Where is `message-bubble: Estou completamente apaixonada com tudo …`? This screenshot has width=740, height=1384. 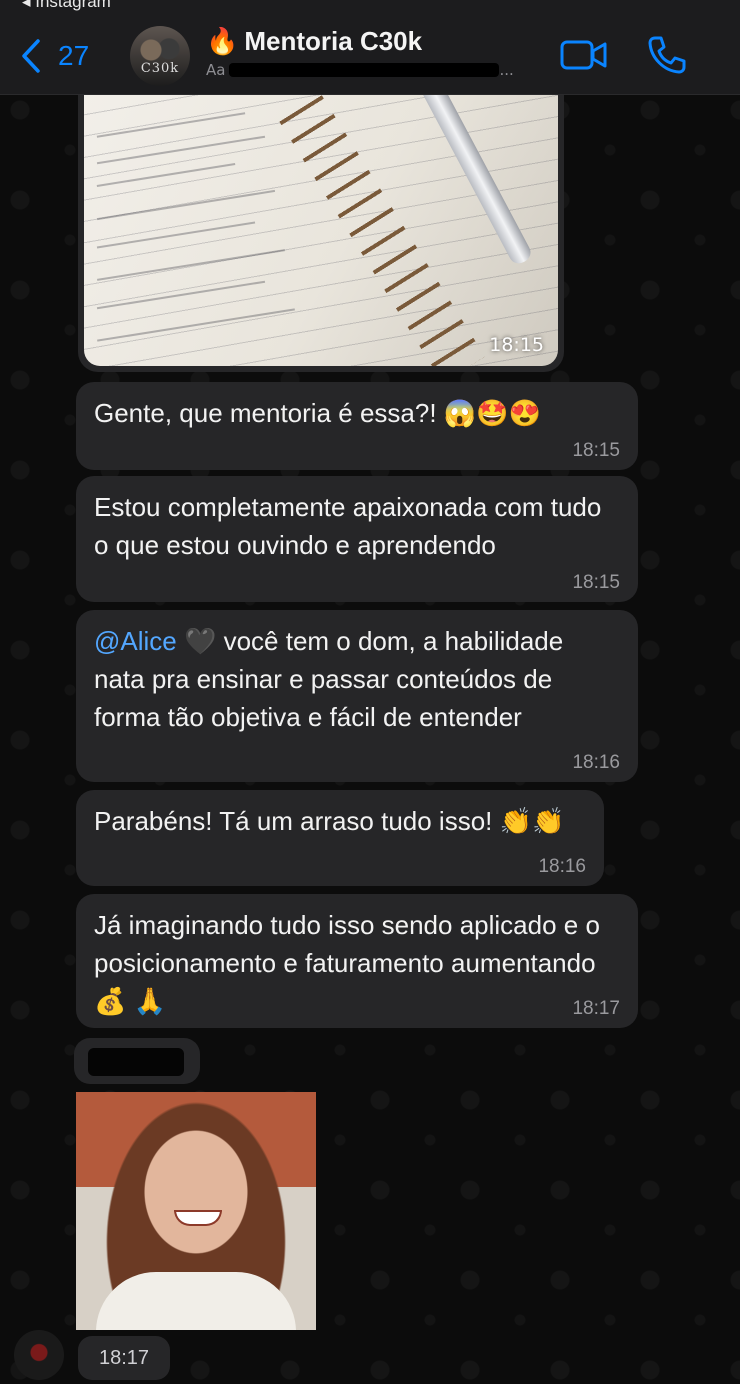 message-bubble: Estou completamente apaixonada com tudo … is located at coordinates (357, 539).